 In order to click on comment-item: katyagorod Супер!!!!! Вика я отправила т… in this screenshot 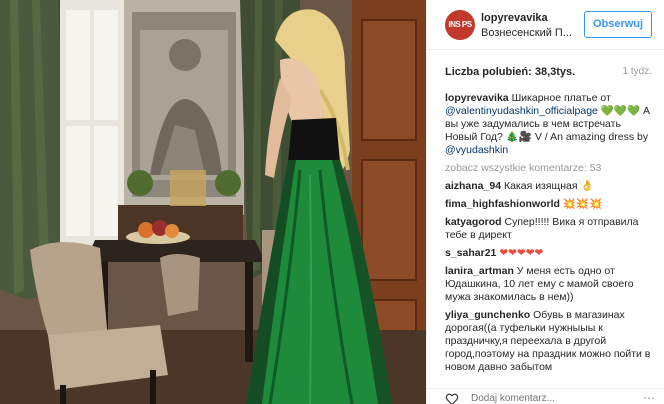, I will do `click(548, 229)`.